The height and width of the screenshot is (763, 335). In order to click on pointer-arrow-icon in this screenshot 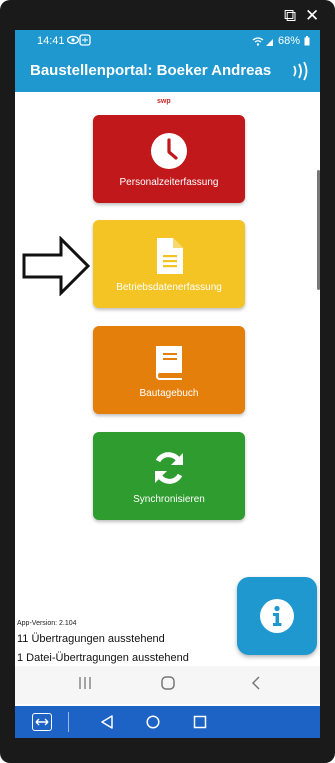, I will do `click(56, 266)`.